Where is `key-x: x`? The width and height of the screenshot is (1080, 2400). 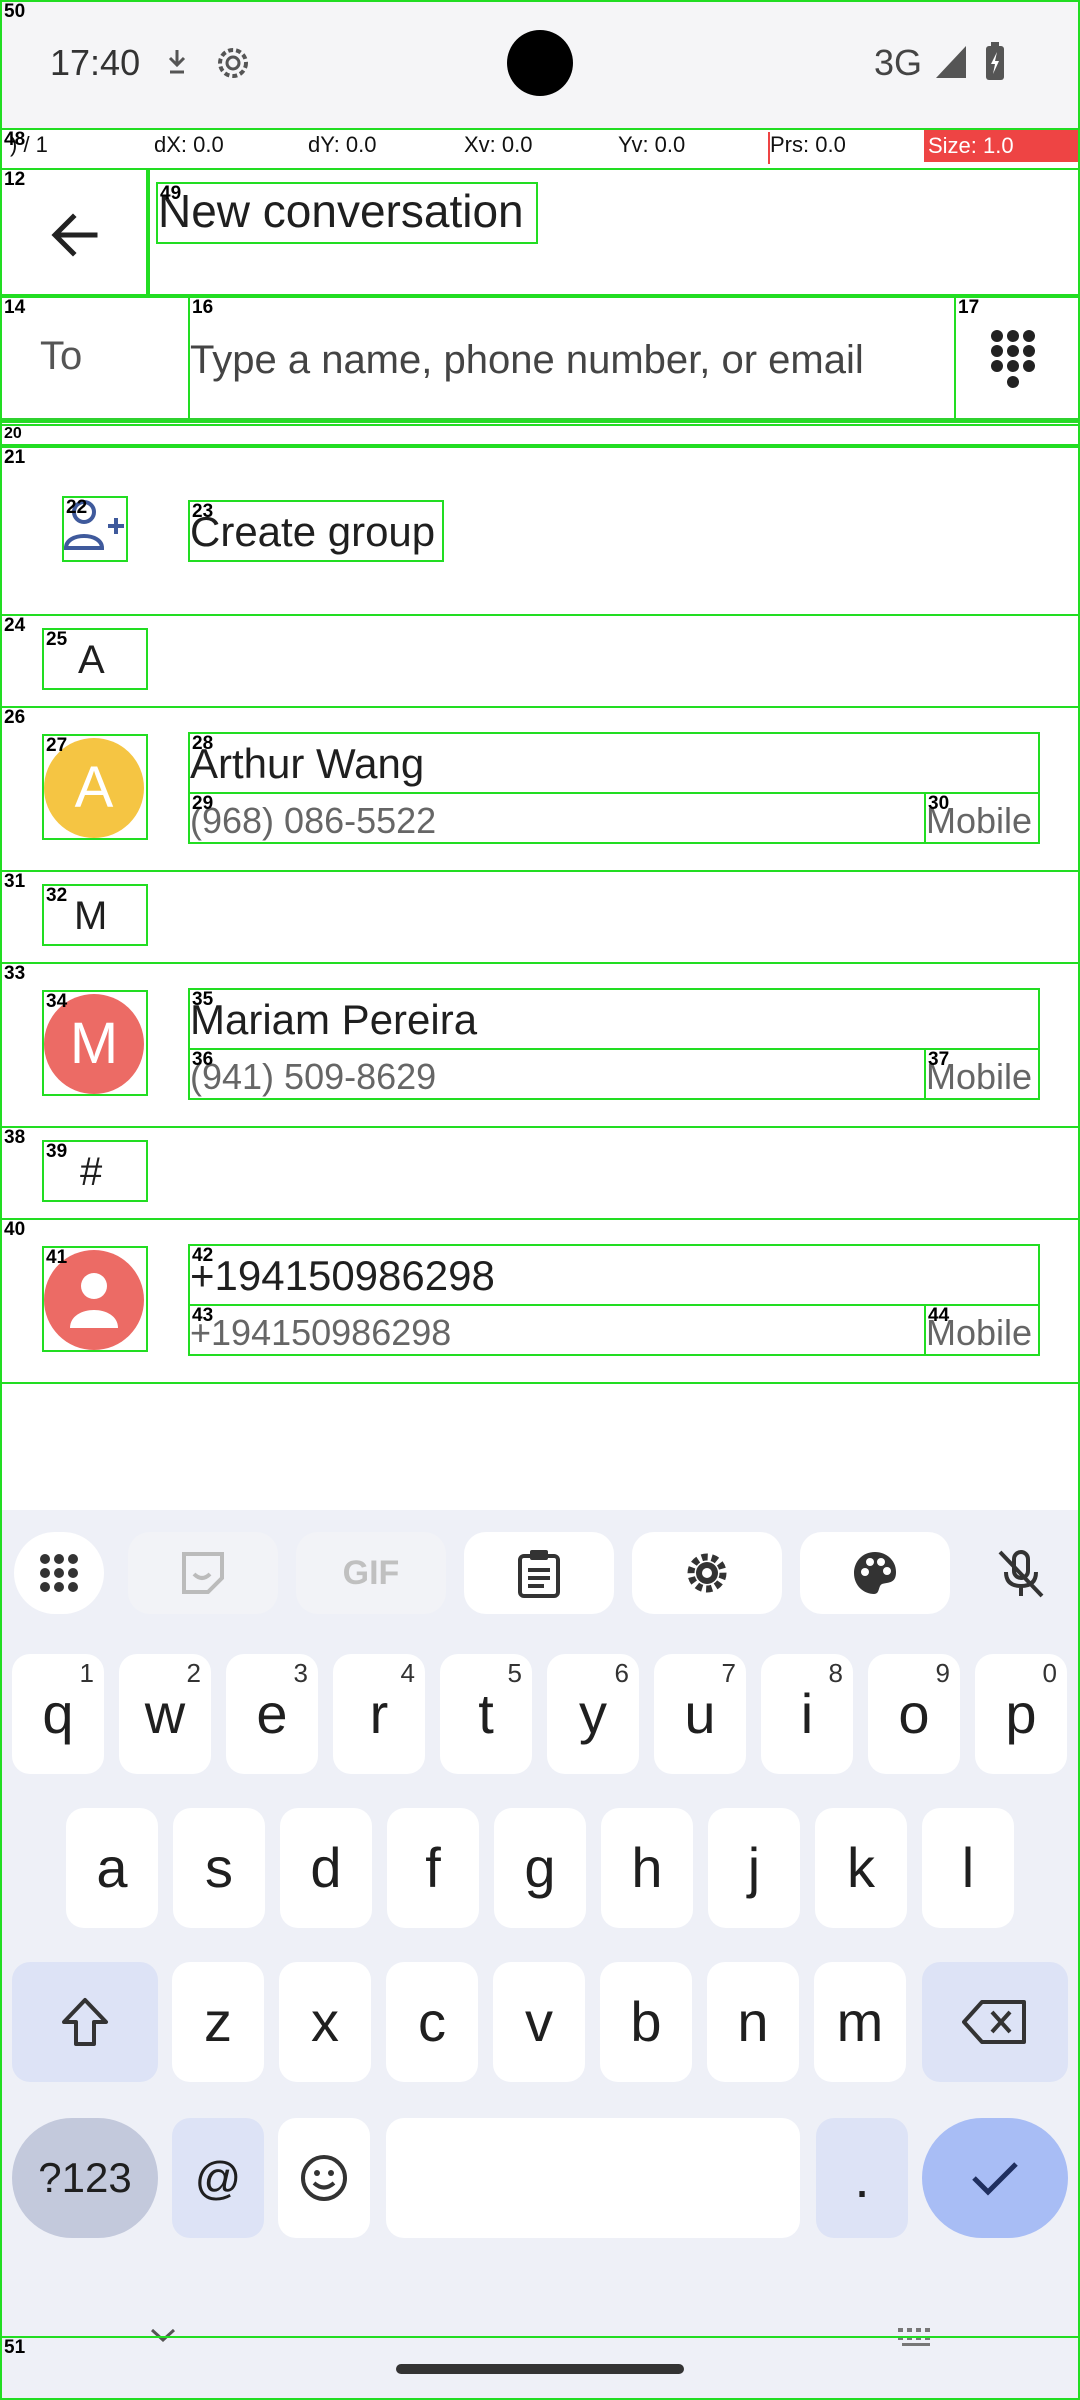 key-x: x is located at coordinates (325, 2022).